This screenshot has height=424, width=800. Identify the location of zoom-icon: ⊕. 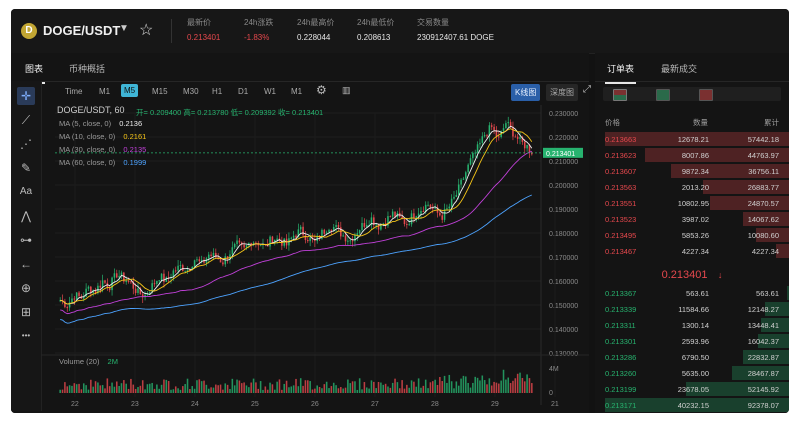
(26, 288).